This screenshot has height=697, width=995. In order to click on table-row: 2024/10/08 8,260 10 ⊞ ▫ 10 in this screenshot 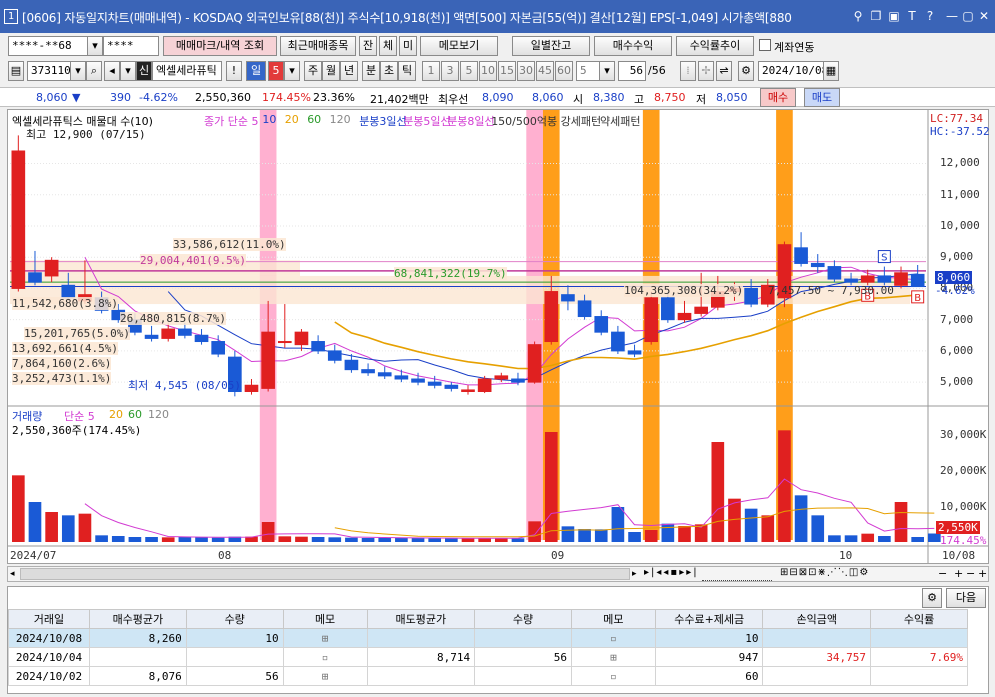, I will do `click(488, 638)`.